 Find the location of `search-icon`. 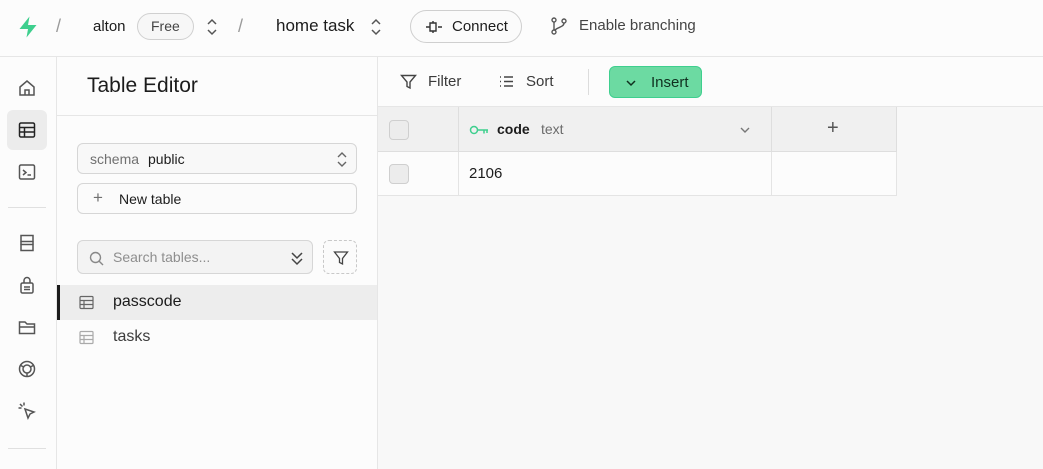

search-icon is located at coordinates (96, 258).